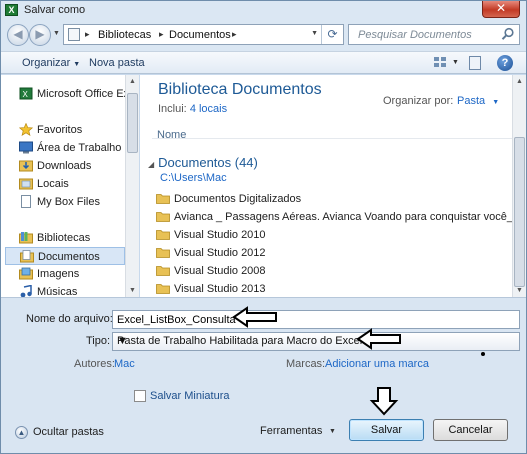 The height and width of the screenshot is (454, 527). Describe the element at coordinates (314, 33) in the screenshot. I see `address-dropdown-icon: ▼` at that location.